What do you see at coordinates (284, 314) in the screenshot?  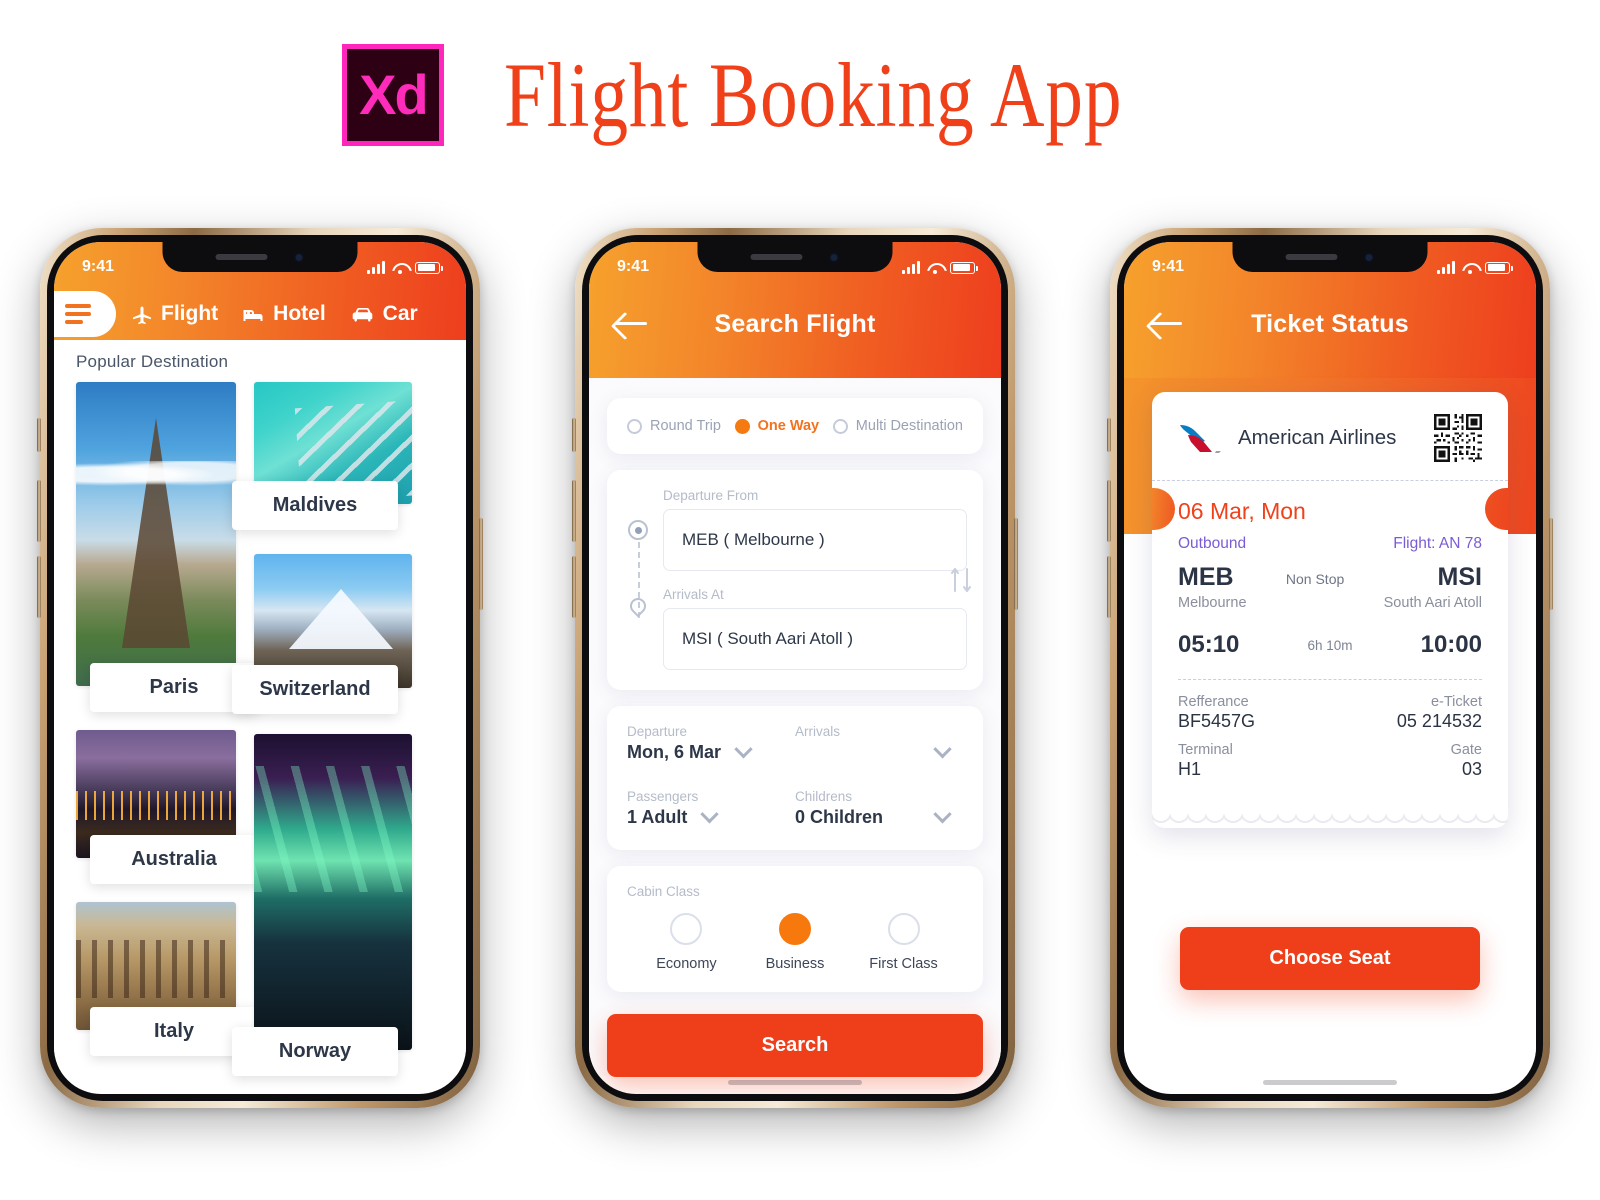 I see `nav-tab-hotel: Hotel` at bounding box center [284, 314].